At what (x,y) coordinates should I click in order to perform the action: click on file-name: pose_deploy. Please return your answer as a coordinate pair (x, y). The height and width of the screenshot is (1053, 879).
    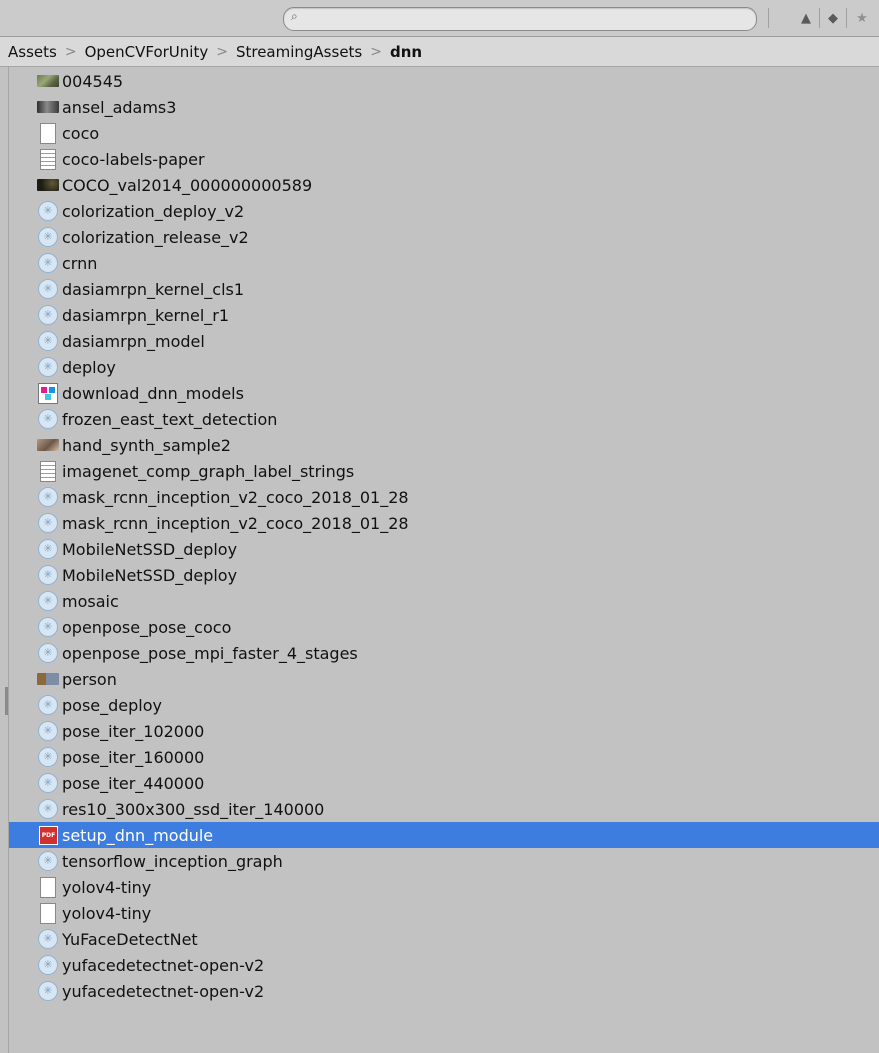
    Looking at the image, I should click on (112, 705).